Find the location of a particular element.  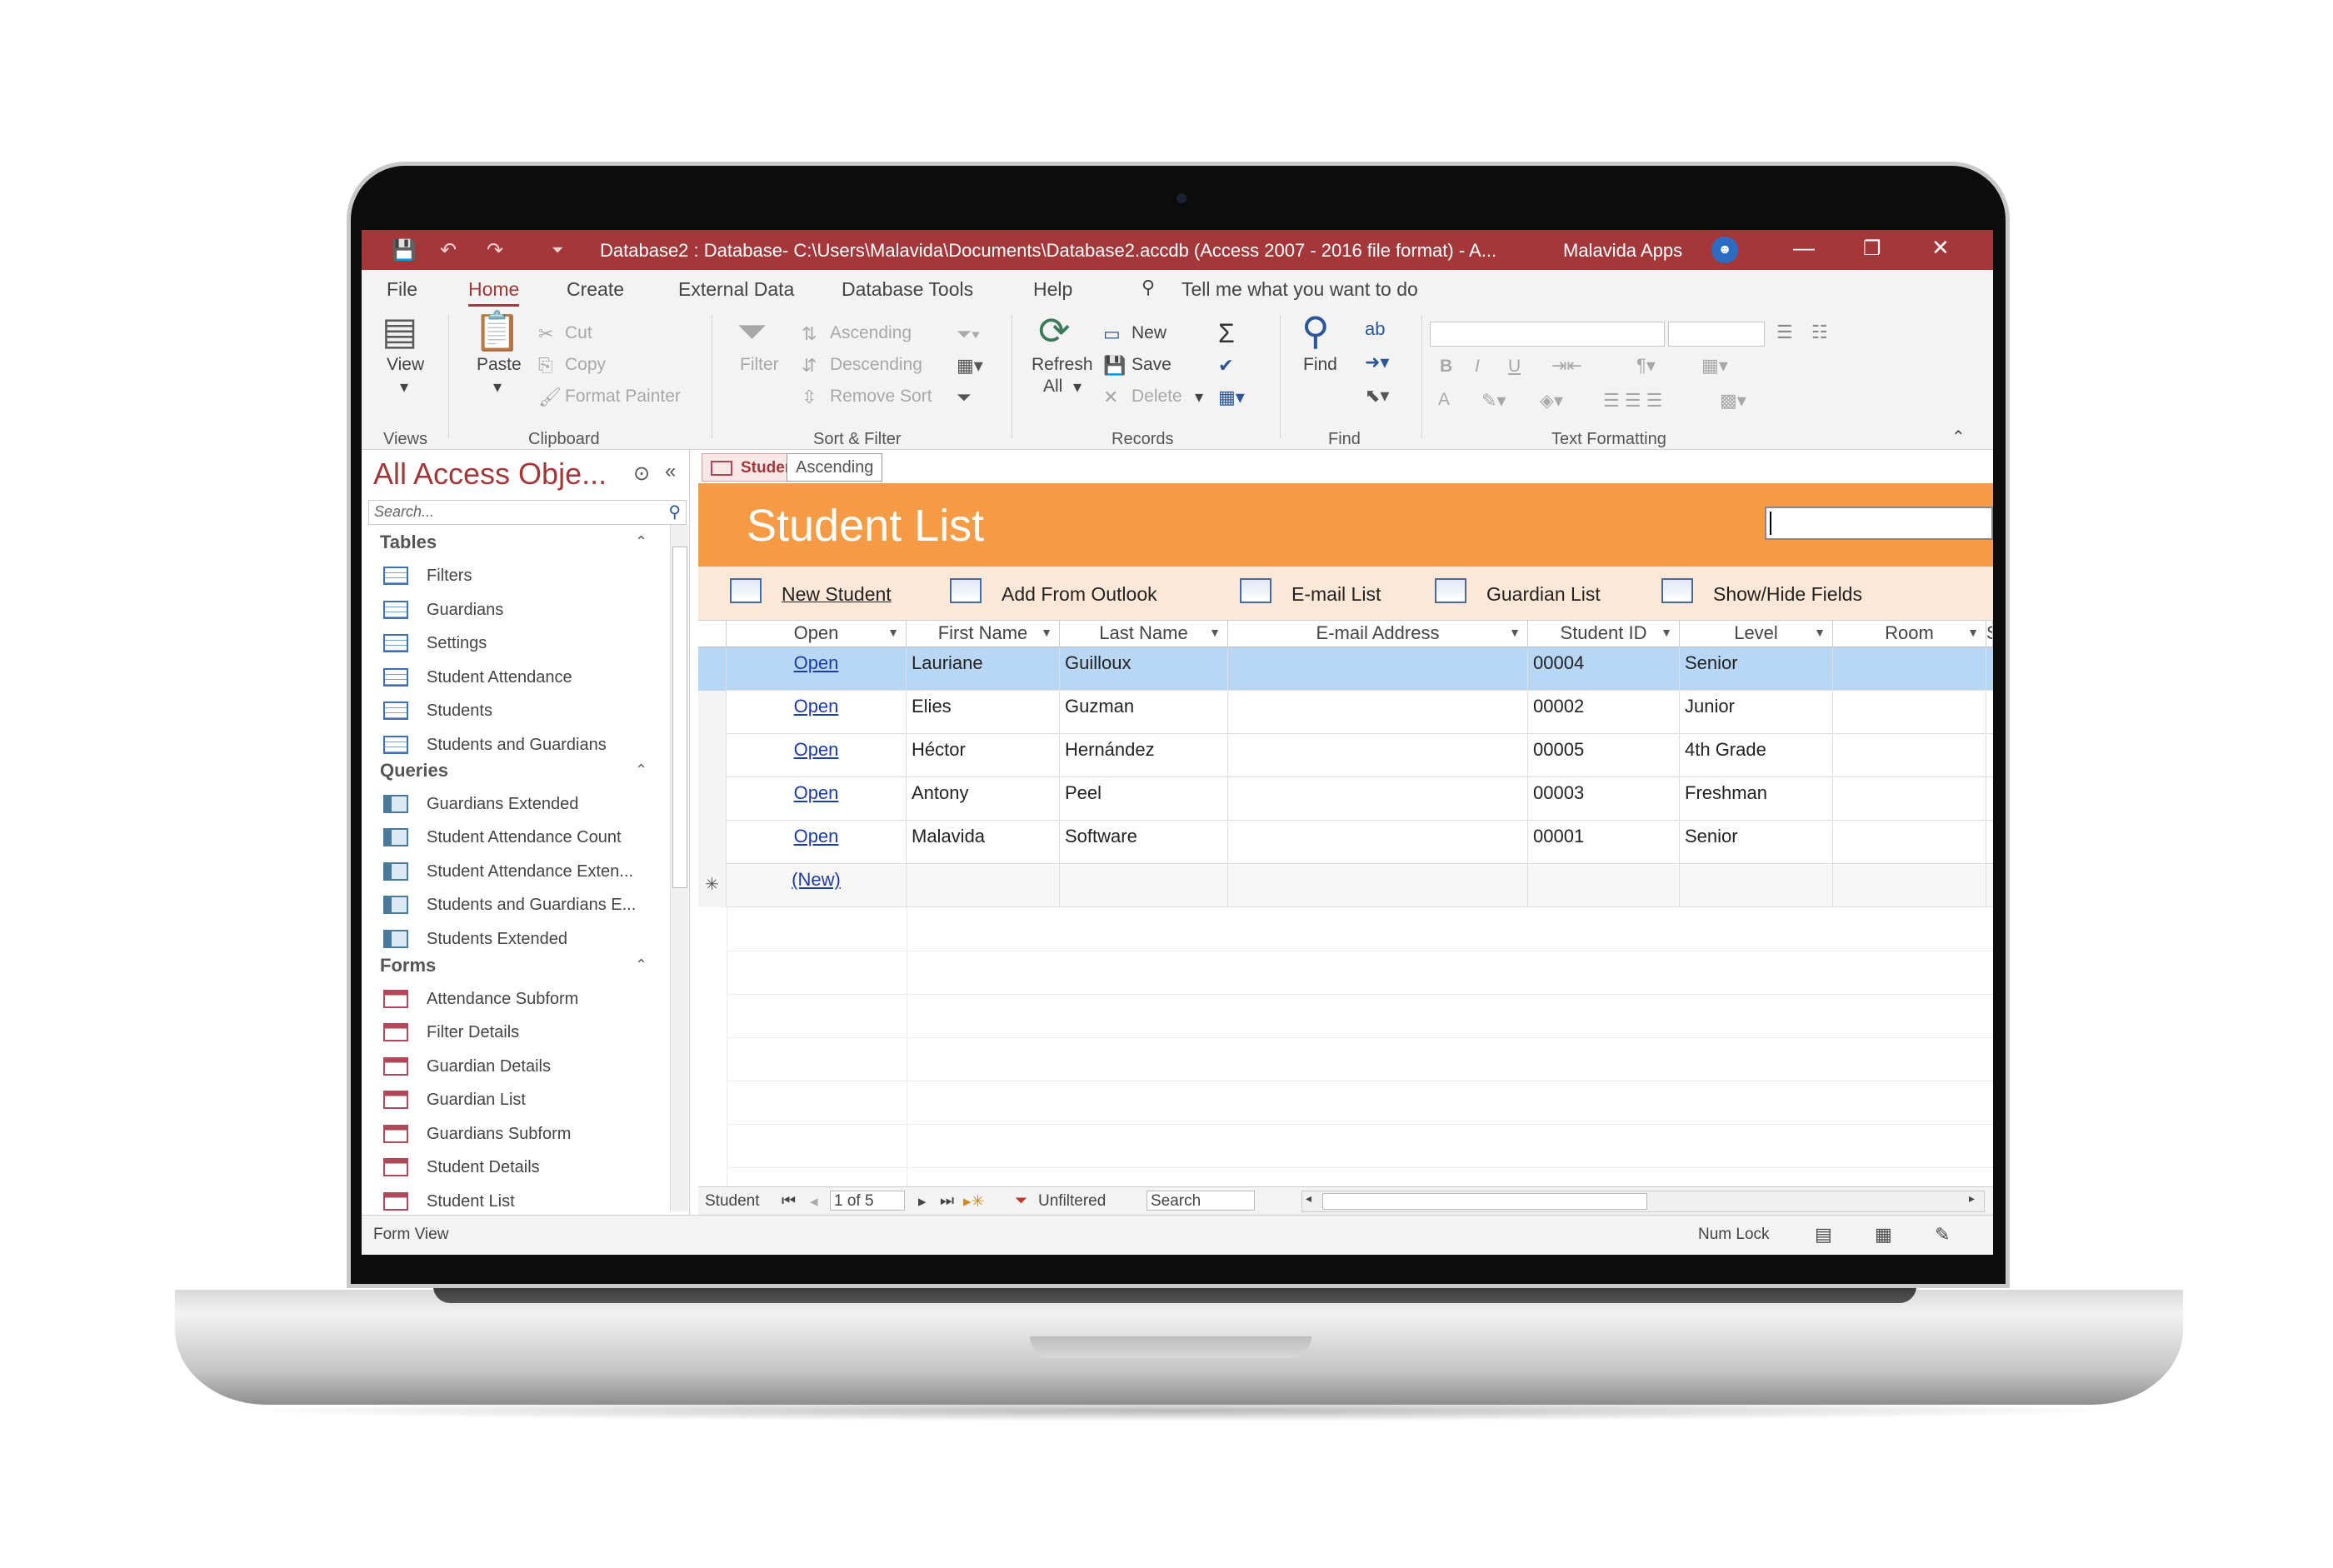

document-tab-student-list: Student List is located at coordinates (745, 467).